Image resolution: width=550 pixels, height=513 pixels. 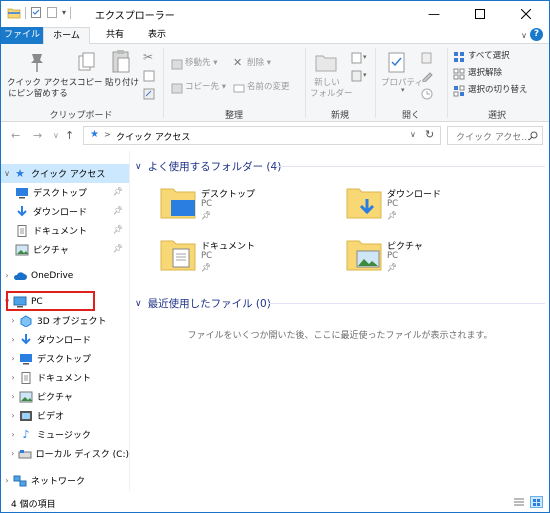 I want to click on tab-view: 表示, so click(x=157, y=35).